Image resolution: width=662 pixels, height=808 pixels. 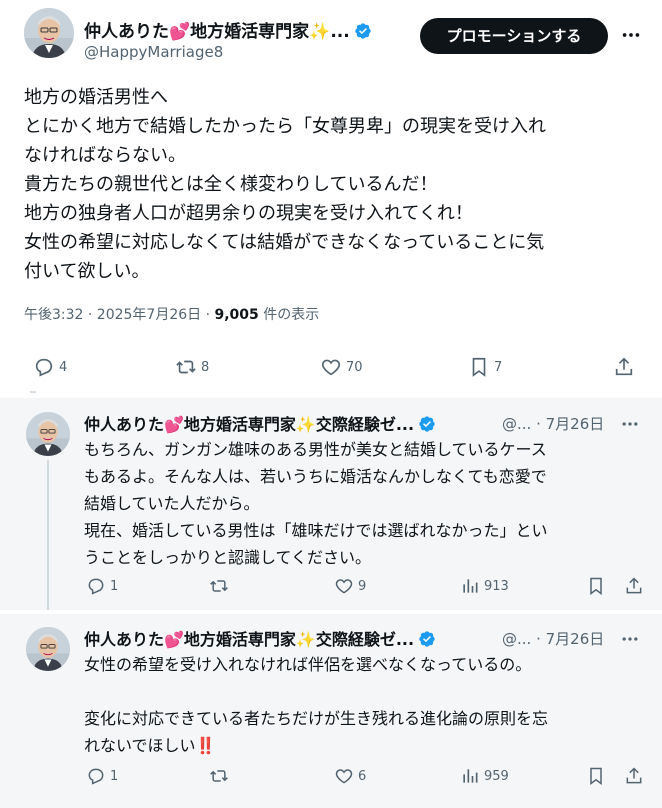 I want to click on reply-text-line, so click(x=364, y=691).